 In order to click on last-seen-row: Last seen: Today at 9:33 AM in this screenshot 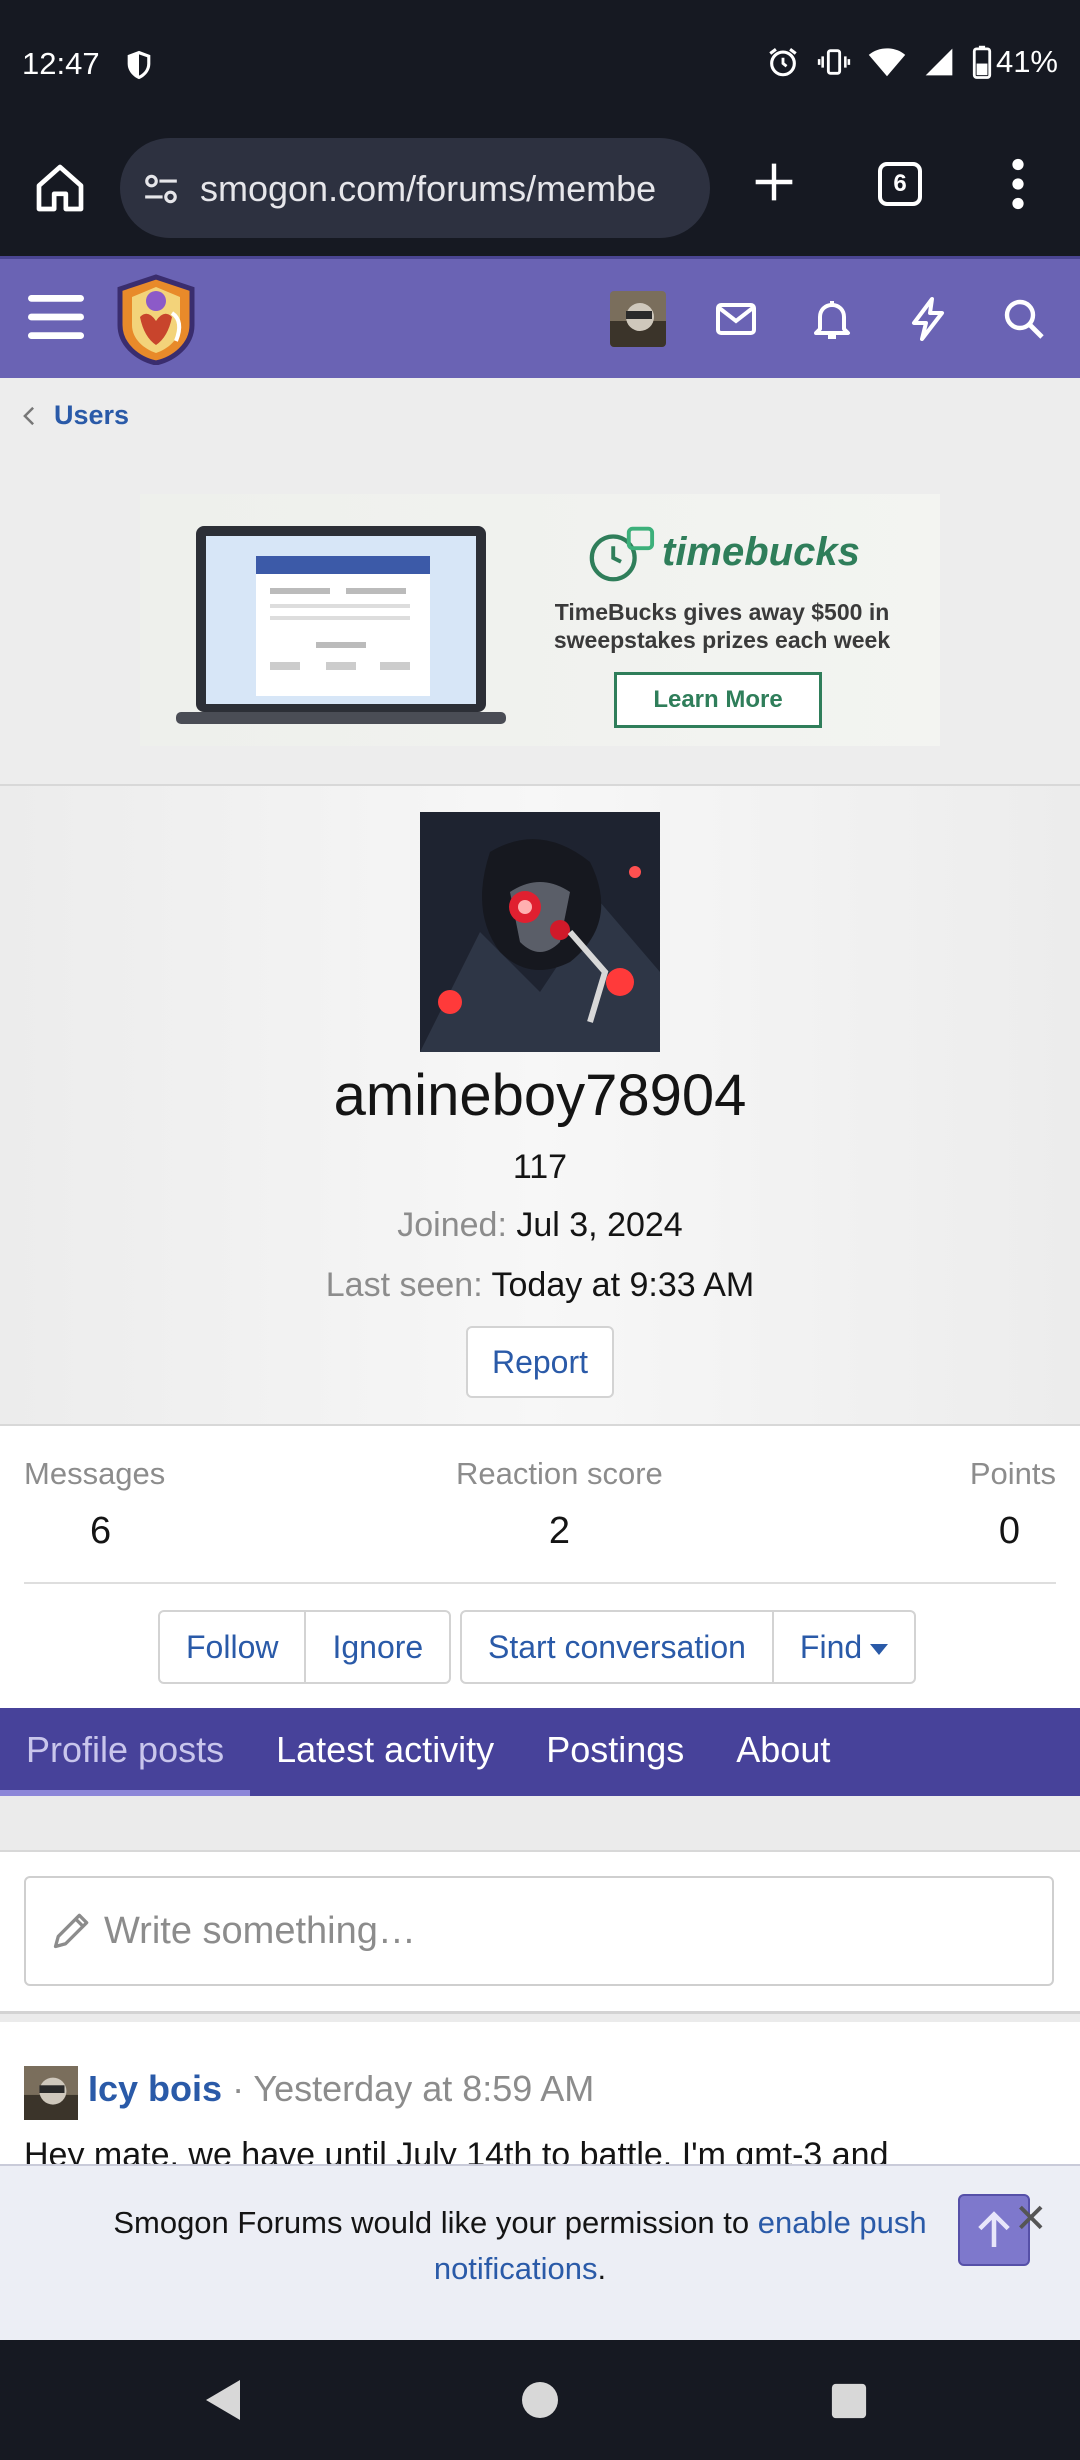, I will do `click(540, 1285)`.